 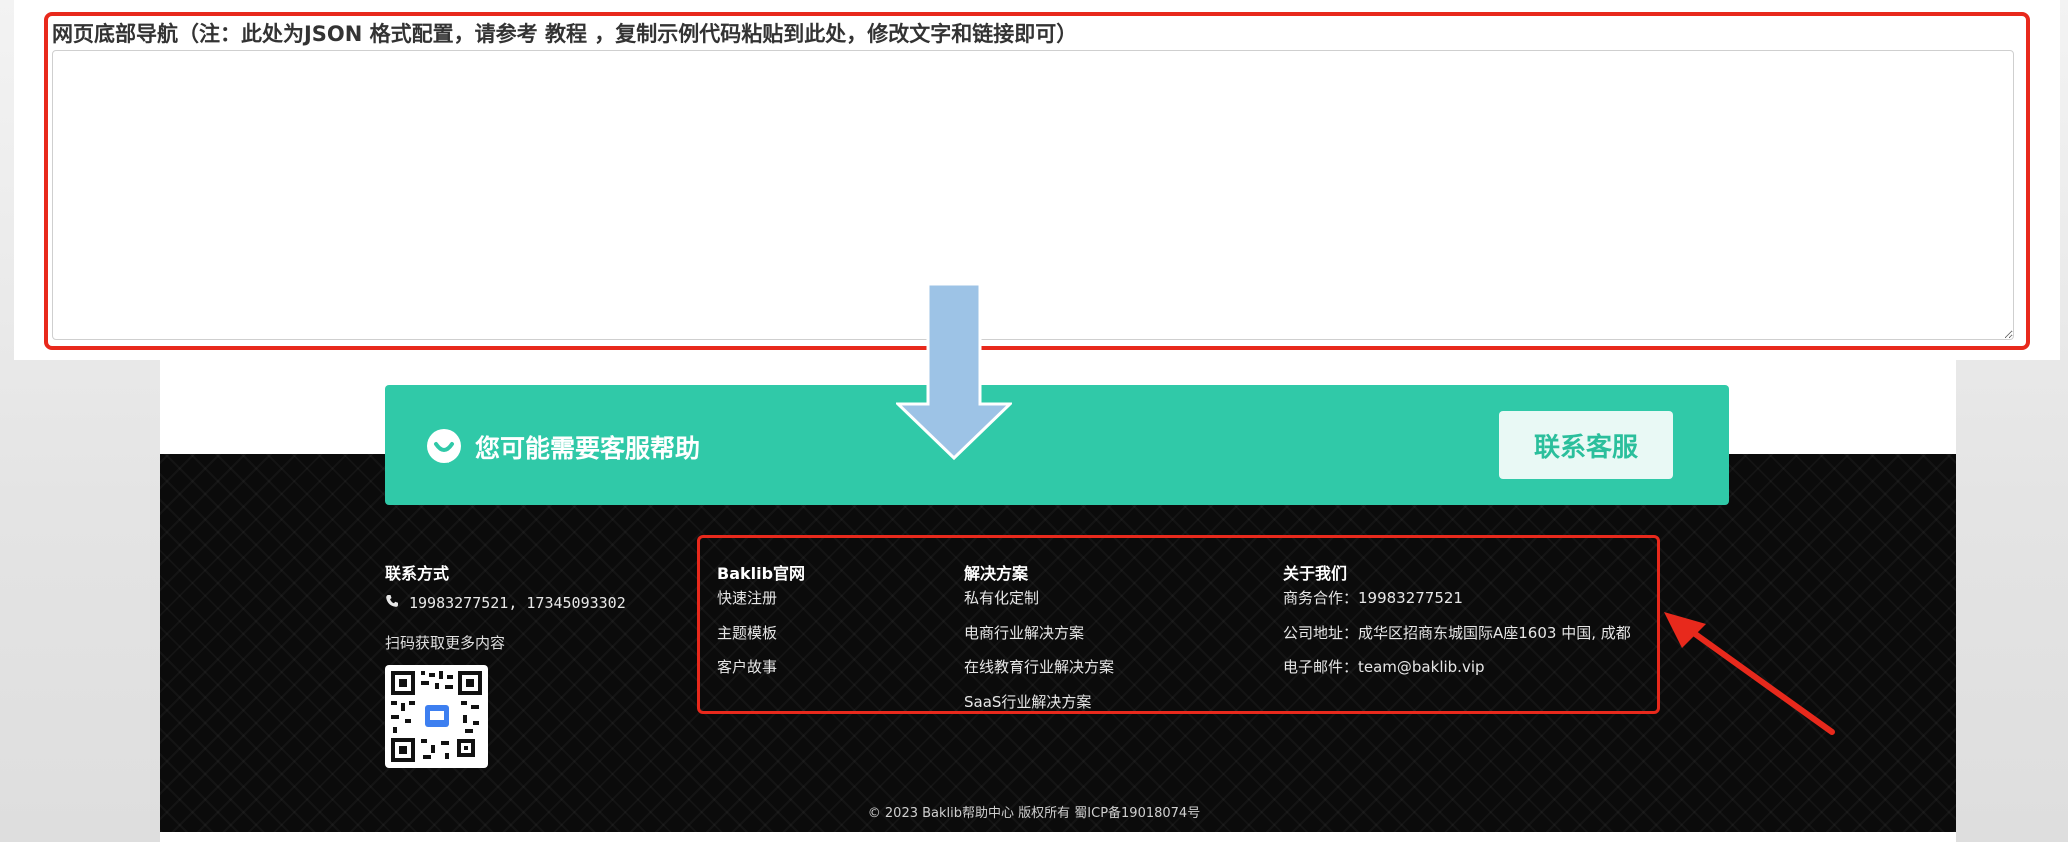 What do you see at coordinates (996, 573) in the screenshot?
I see `footer-col-title-solutions: 解决方案` at bounding box center [996, 573].